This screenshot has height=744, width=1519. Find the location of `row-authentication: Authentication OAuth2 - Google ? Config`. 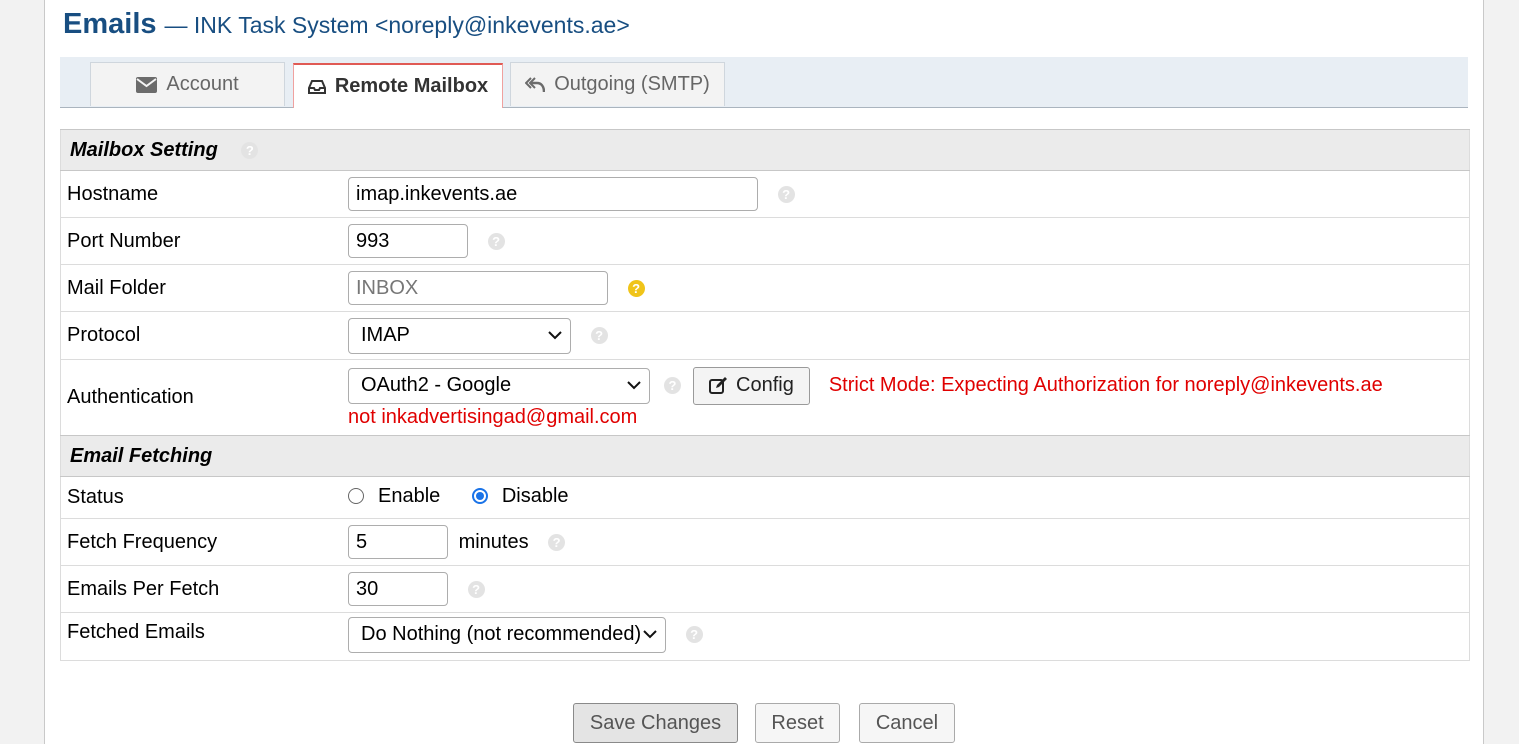

row-authentication: Authentication OAuth2 - Google ? Config is located at coordinates (765, 397).